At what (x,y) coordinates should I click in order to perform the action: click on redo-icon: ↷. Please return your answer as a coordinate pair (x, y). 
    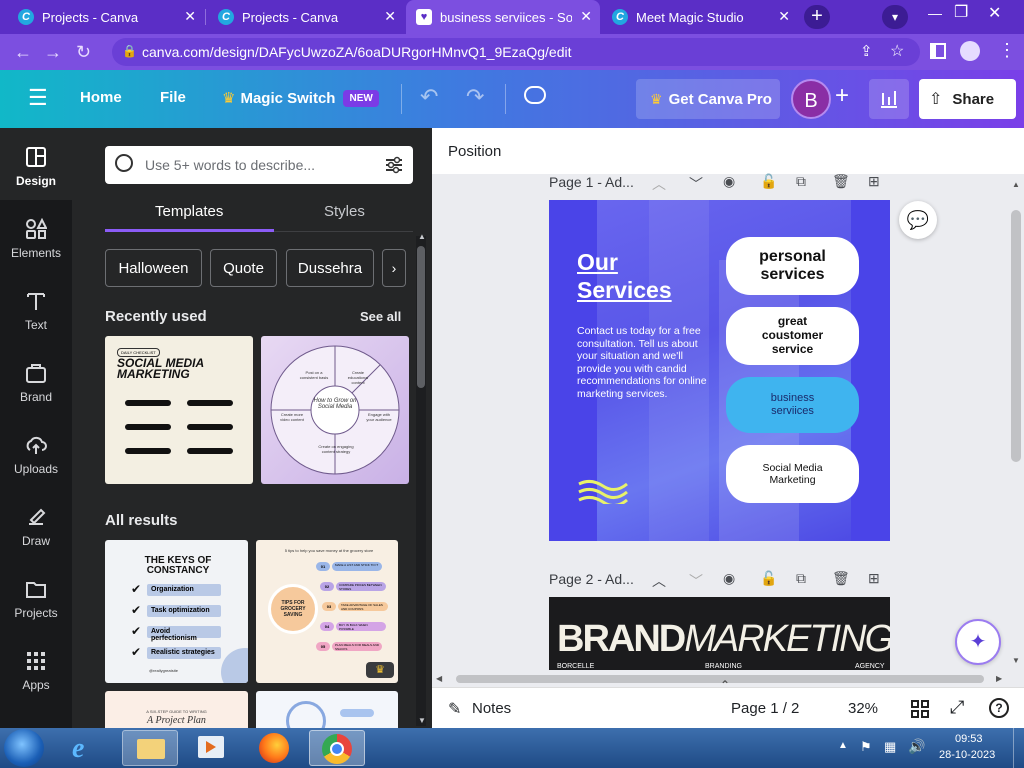
    Looking at the image, I should click on (475, 97).